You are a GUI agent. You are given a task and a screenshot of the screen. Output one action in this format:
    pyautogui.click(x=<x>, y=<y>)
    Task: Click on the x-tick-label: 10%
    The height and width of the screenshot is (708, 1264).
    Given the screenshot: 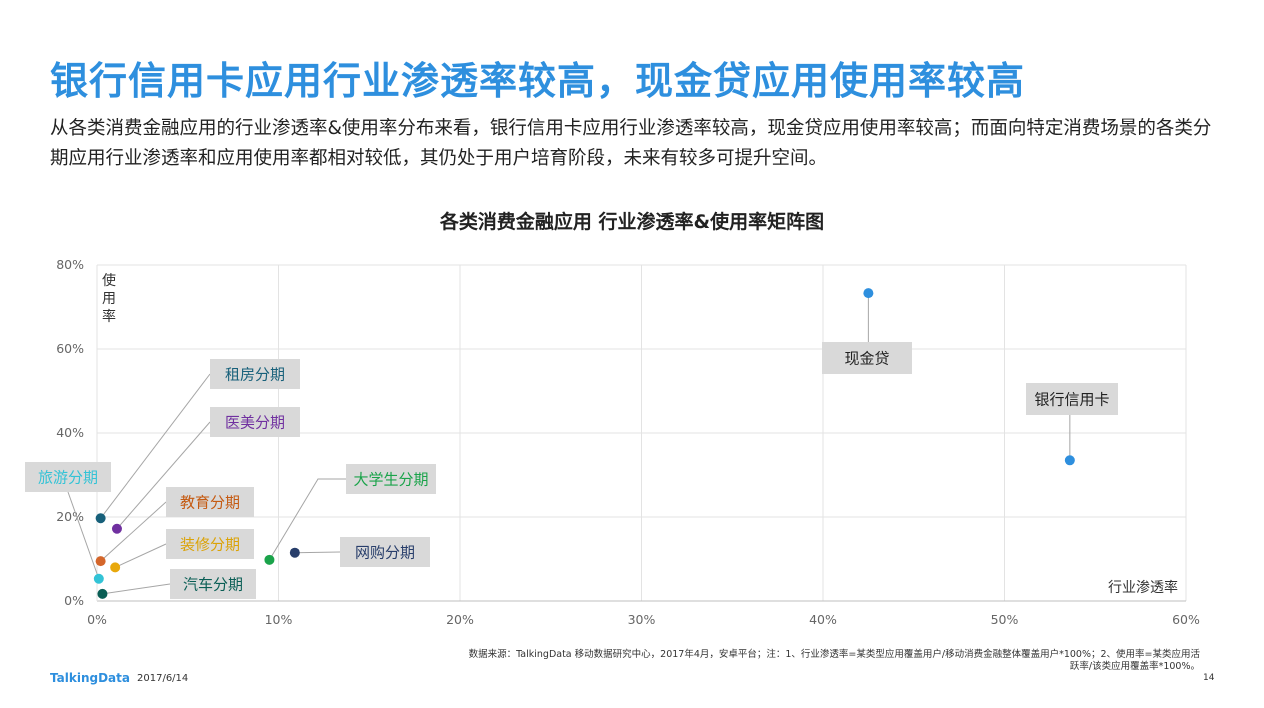 What is the action you would take?
    pyautogui.click(x=279, y=619)
    